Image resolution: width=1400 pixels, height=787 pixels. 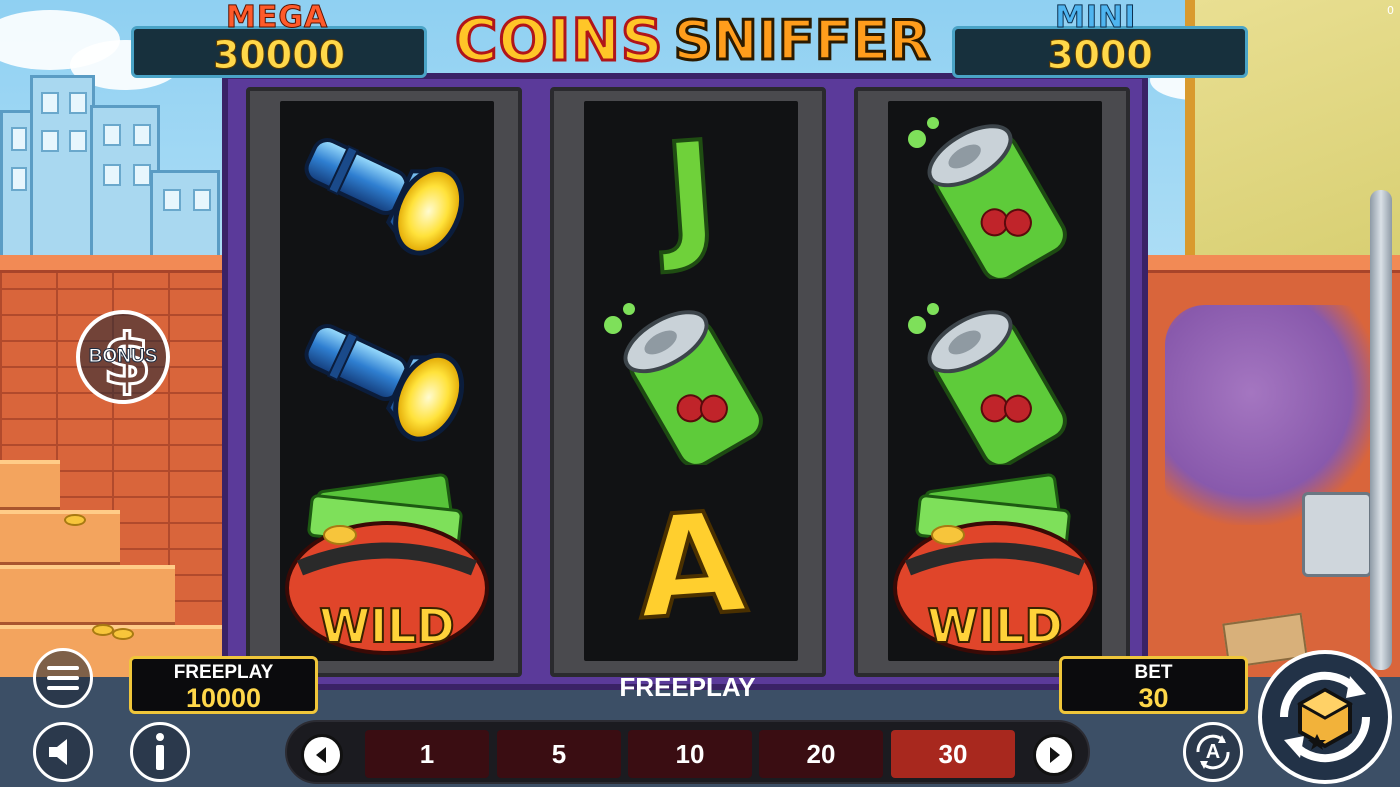 I want to click on bet-label: BET, so click(x=1153, y=672).